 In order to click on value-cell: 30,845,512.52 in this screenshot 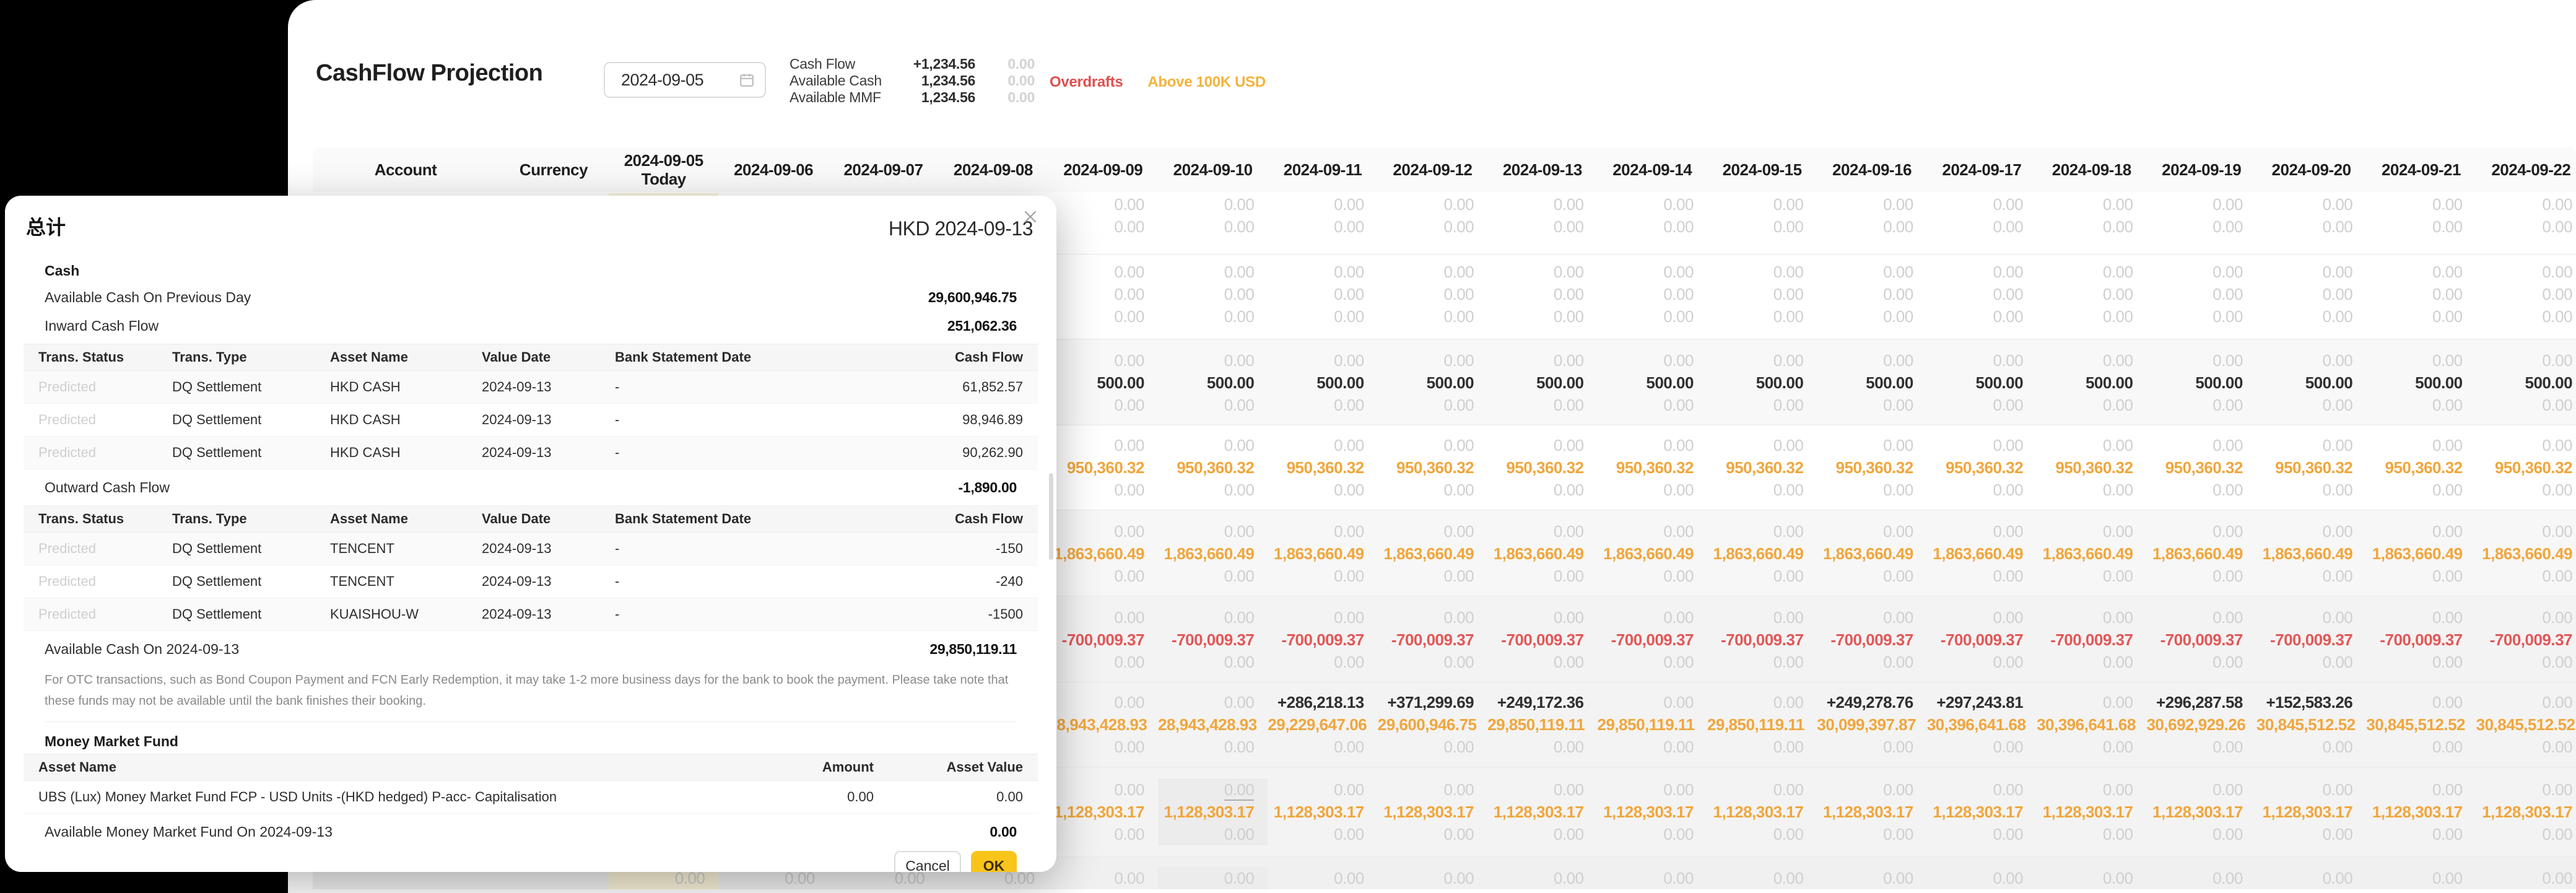, I will do `click(2526, 724)`.